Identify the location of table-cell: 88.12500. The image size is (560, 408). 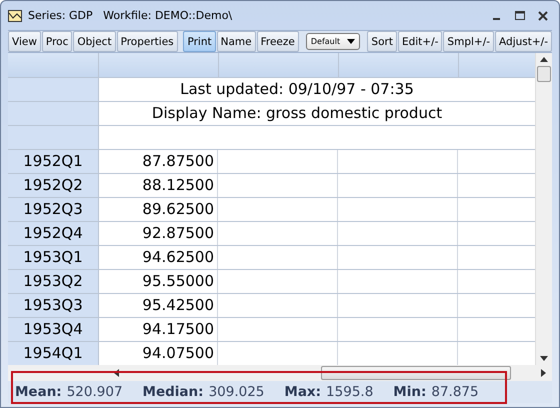
(158, 185).